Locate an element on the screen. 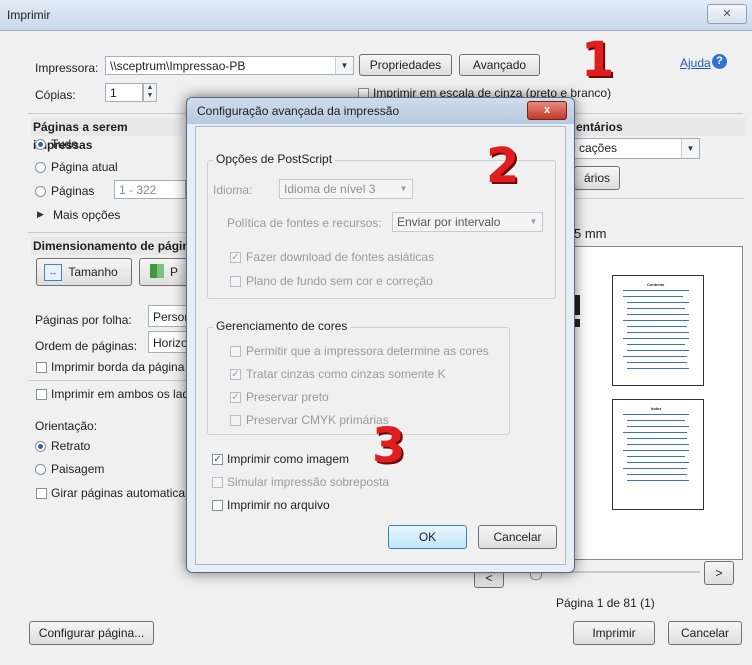  copies-input: 1 is located at coordinates (124, 92).